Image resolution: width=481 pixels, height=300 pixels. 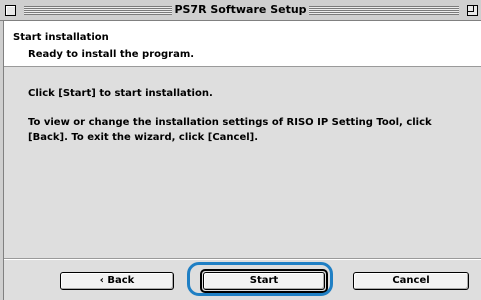 I want to click on title-bar: PS7R Software Setup, so click(x=240, y=10).